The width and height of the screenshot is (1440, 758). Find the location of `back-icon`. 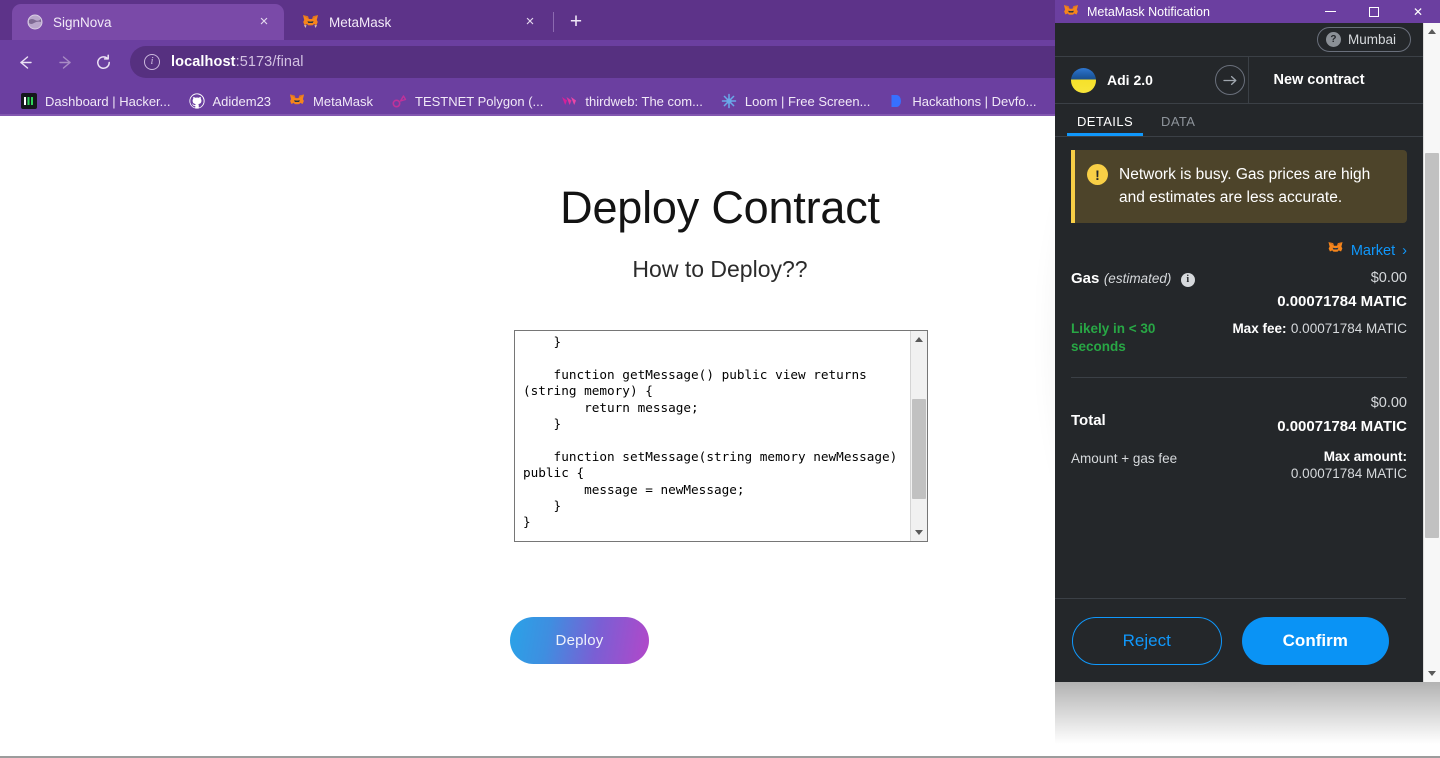

back-icon is located at coordinates (25, 62).